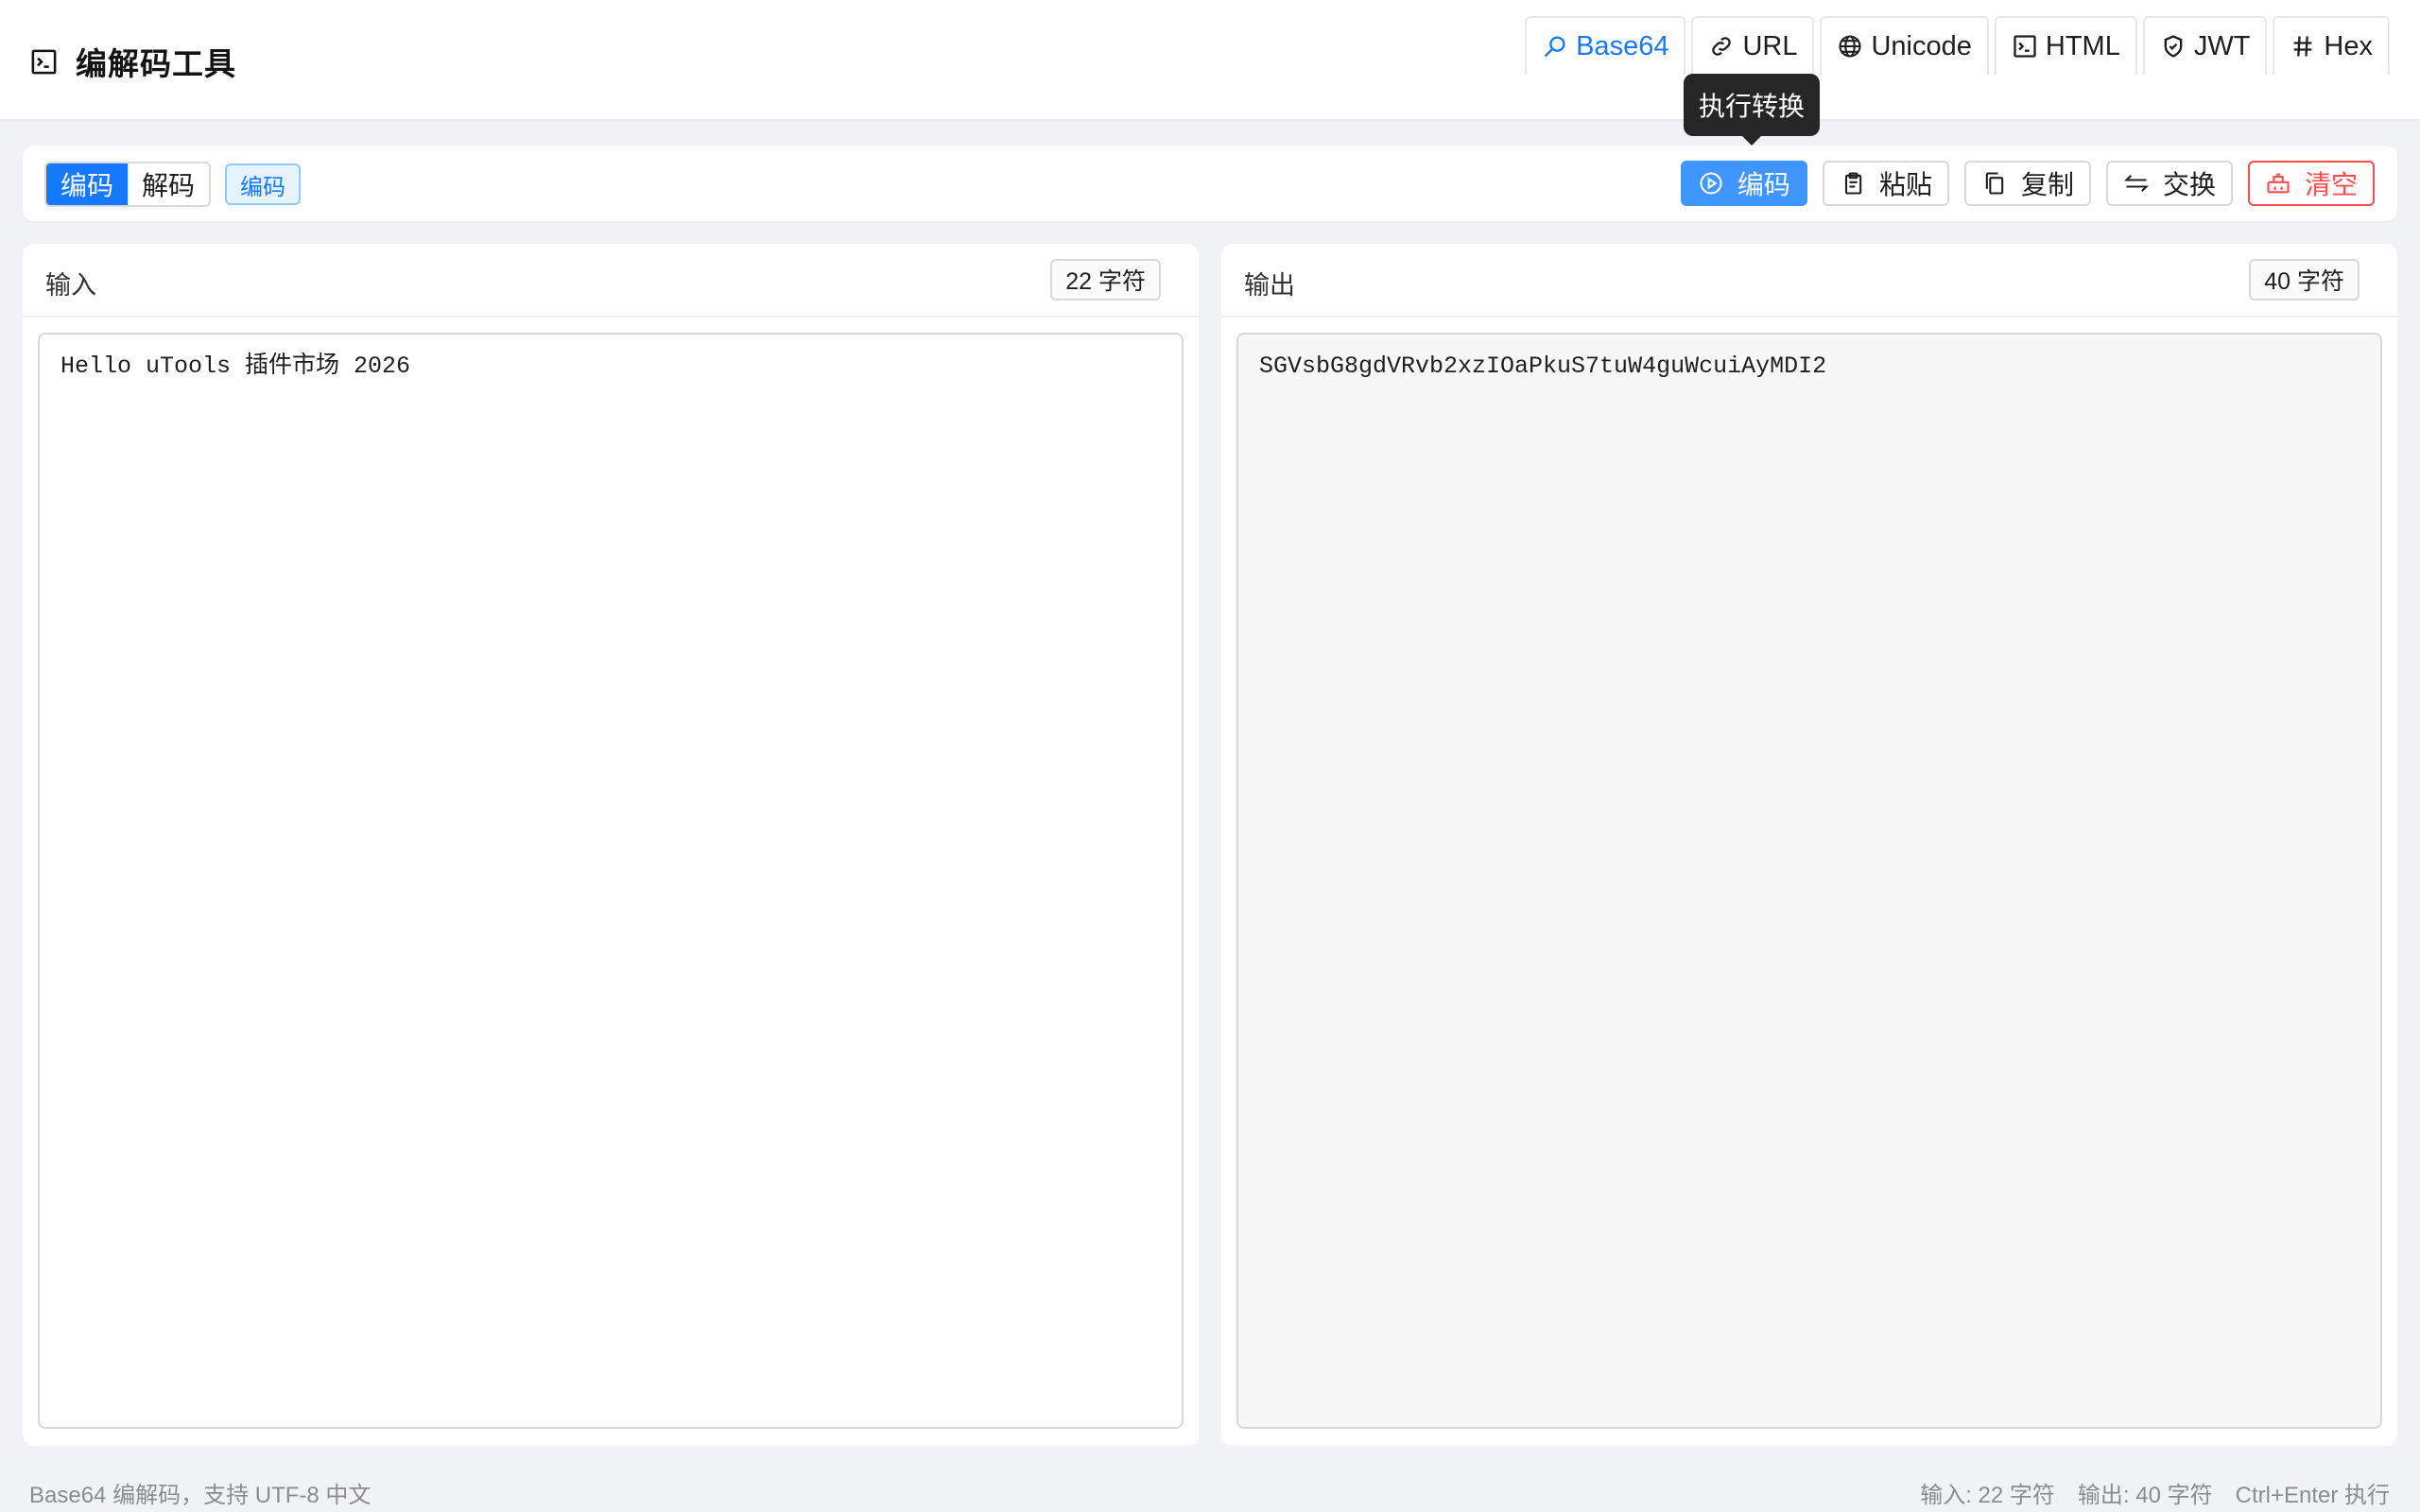 The width and height of the screenshot is (2420, 1512). I want to click on action-buttons: 编码 粘贴 复制 交换 清空, so click(2028, 183).